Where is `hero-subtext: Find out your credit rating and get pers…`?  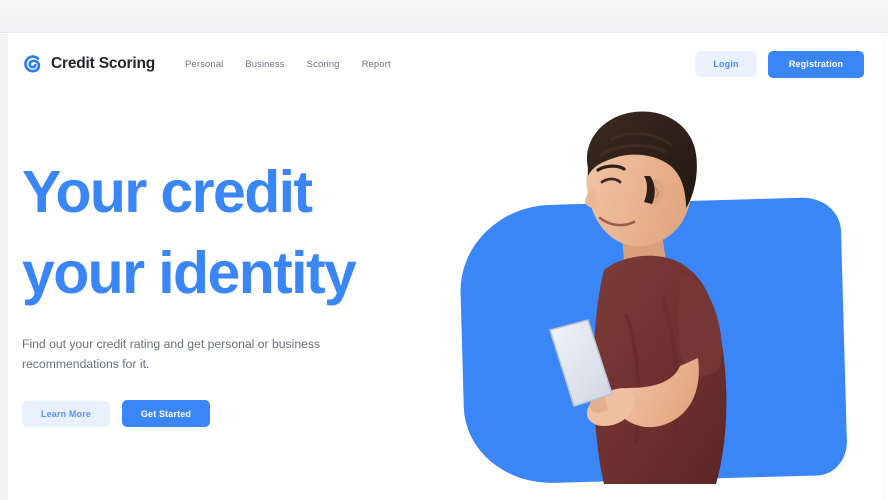 hero-subtext: Find out your credit rating and get pers… is located at coordinates (171, 353).